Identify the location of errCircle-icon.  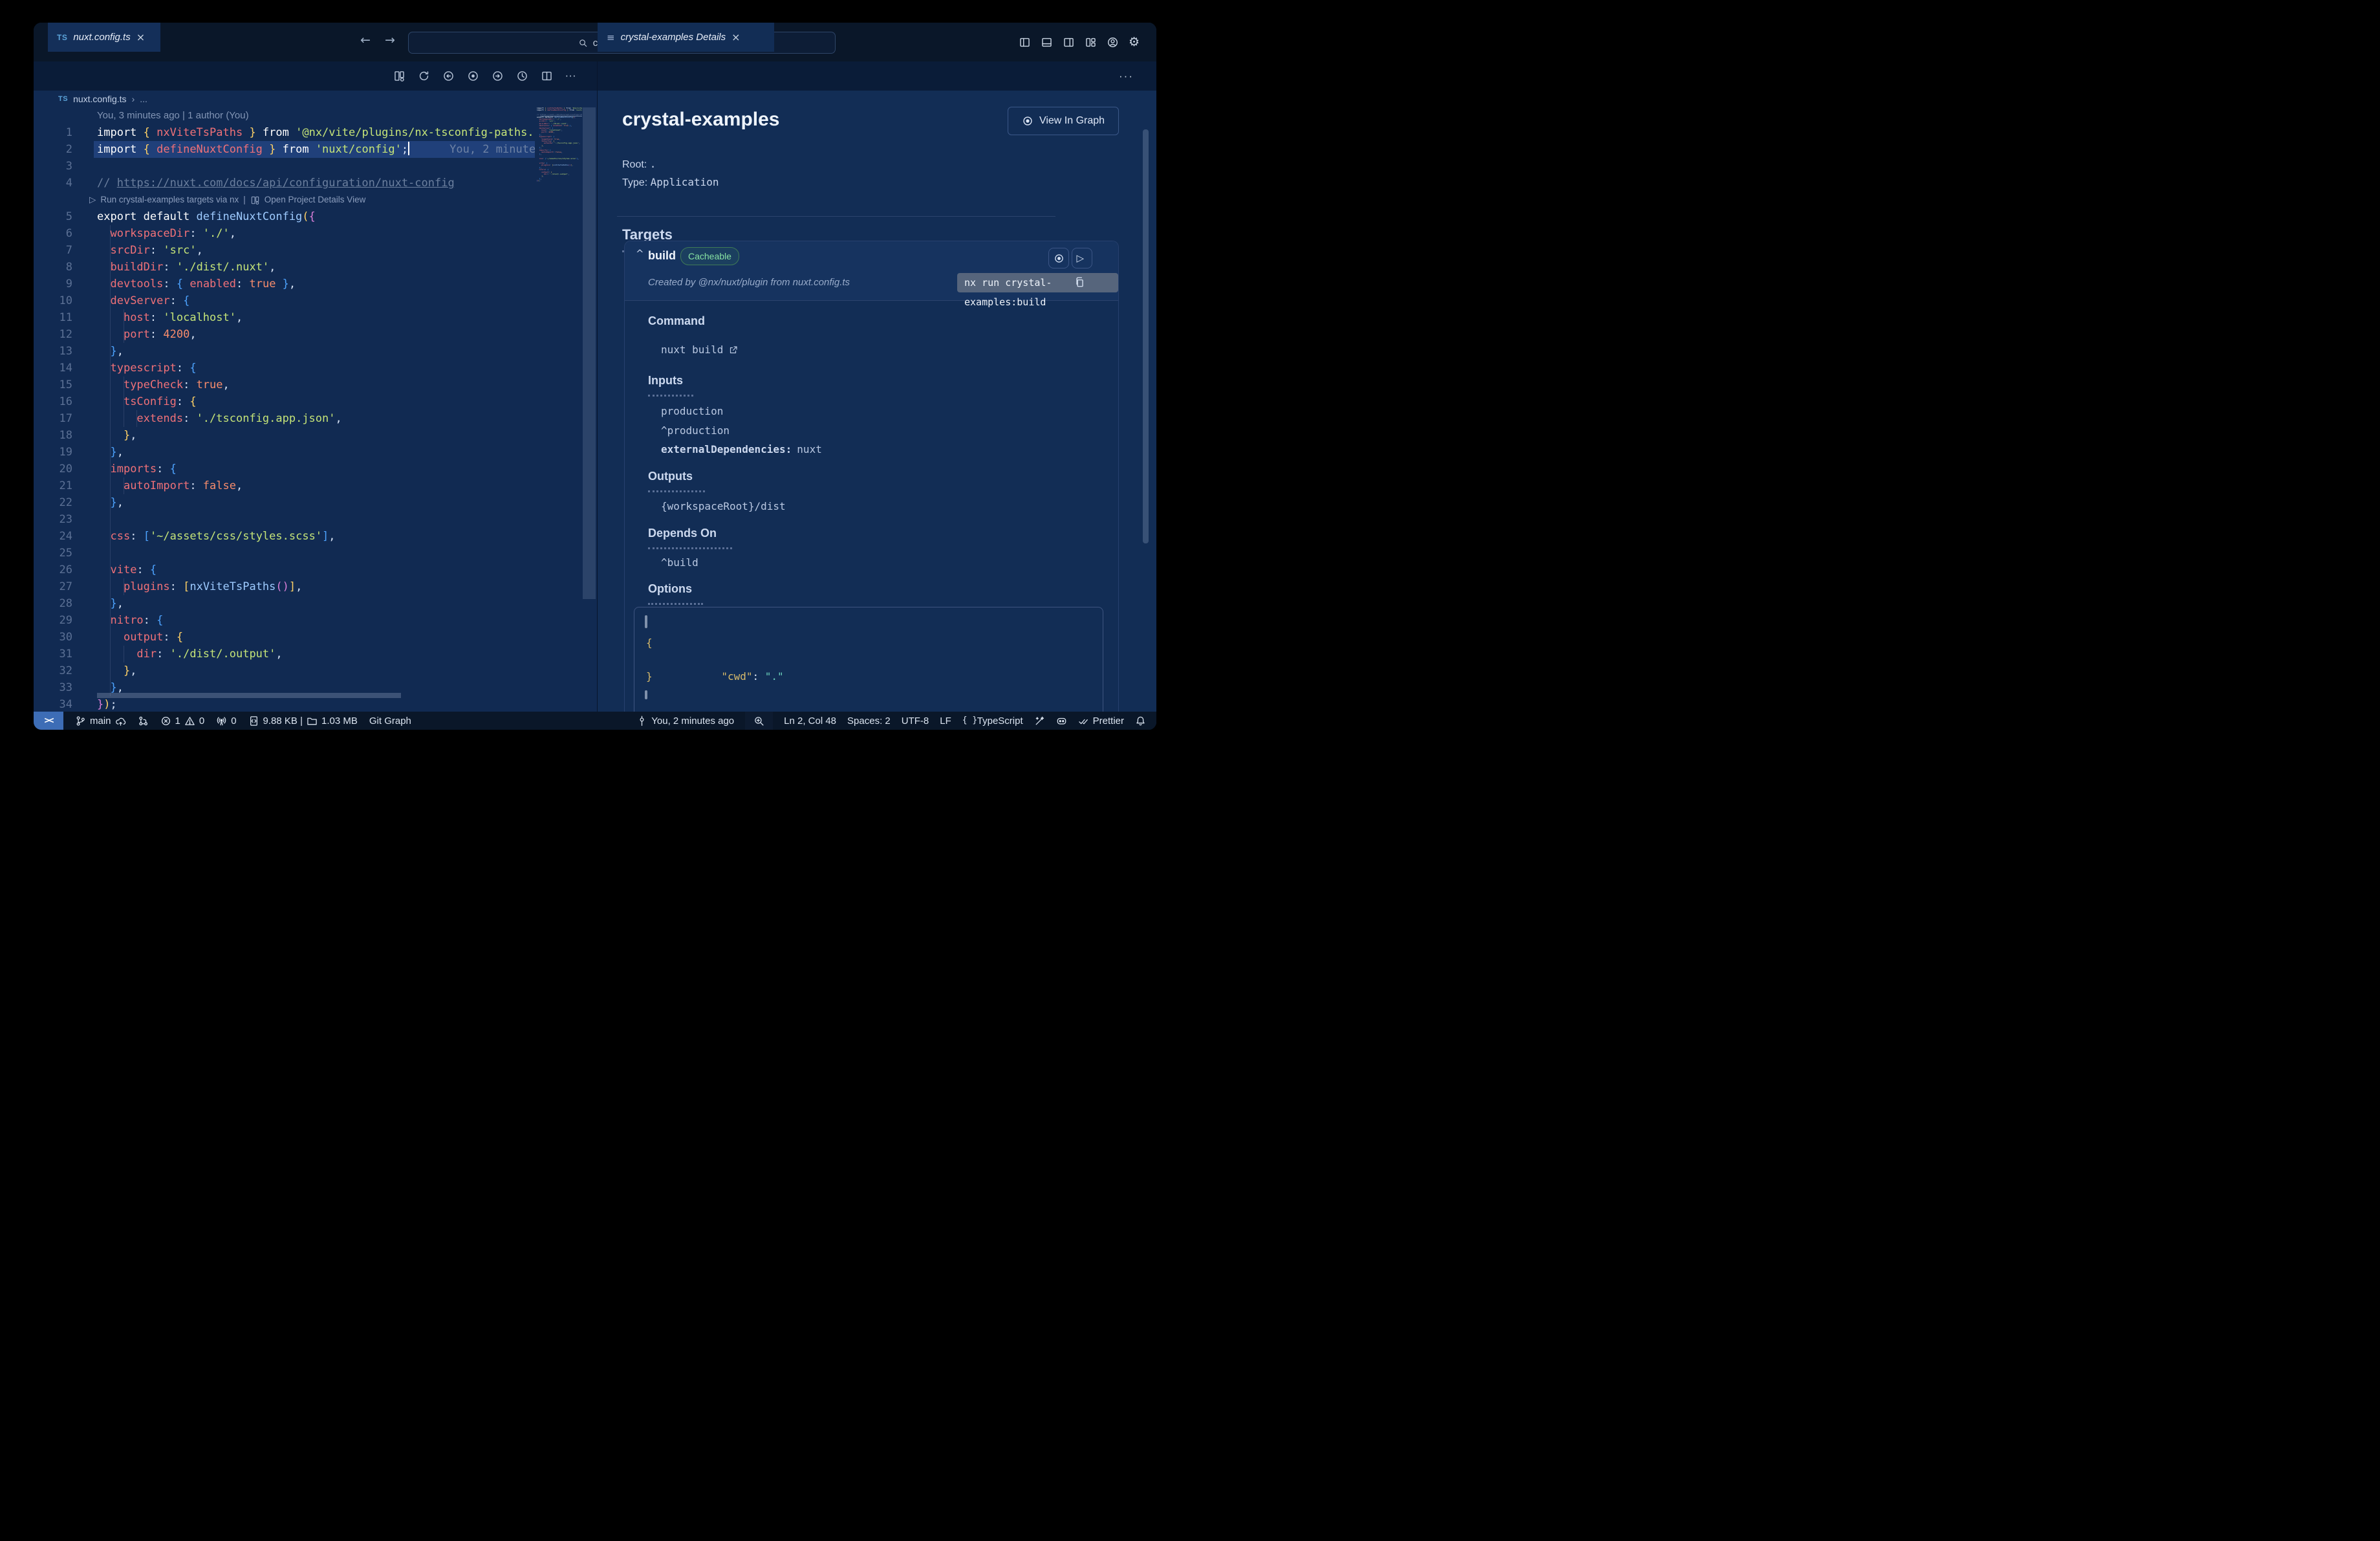
(165, 721).